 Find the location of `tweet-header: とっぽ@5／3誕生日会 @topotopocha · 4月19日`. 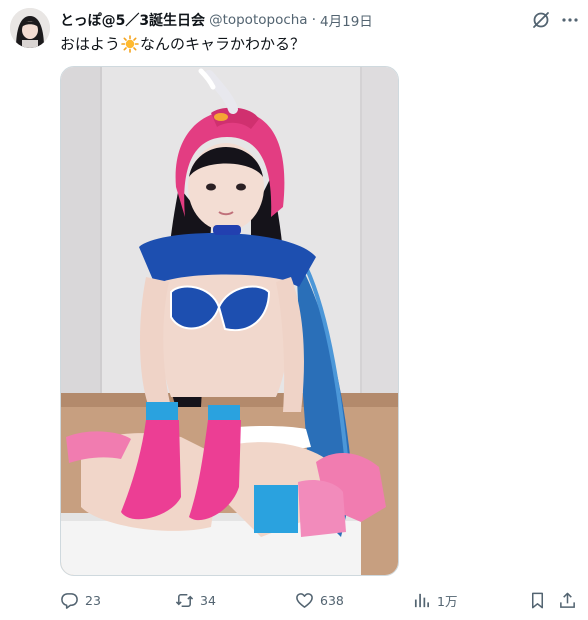

tweet-header: とっぽ@5／3誕生日会 @topotopocha · 4月19日 is located at coordinates (296, 20).